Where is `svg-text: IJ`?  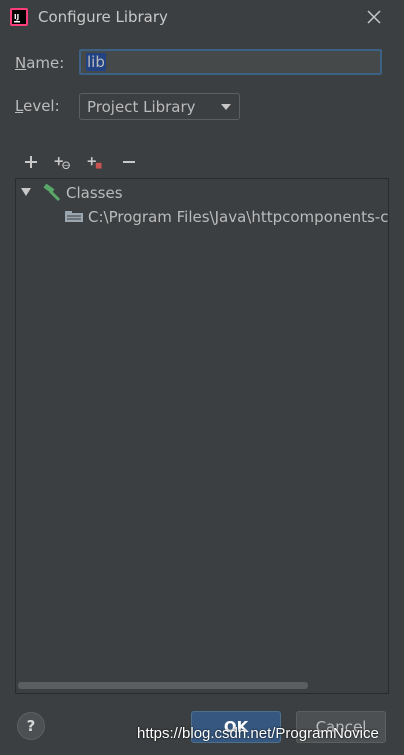 svg-text: IJ is located at coordinates (16, 17).